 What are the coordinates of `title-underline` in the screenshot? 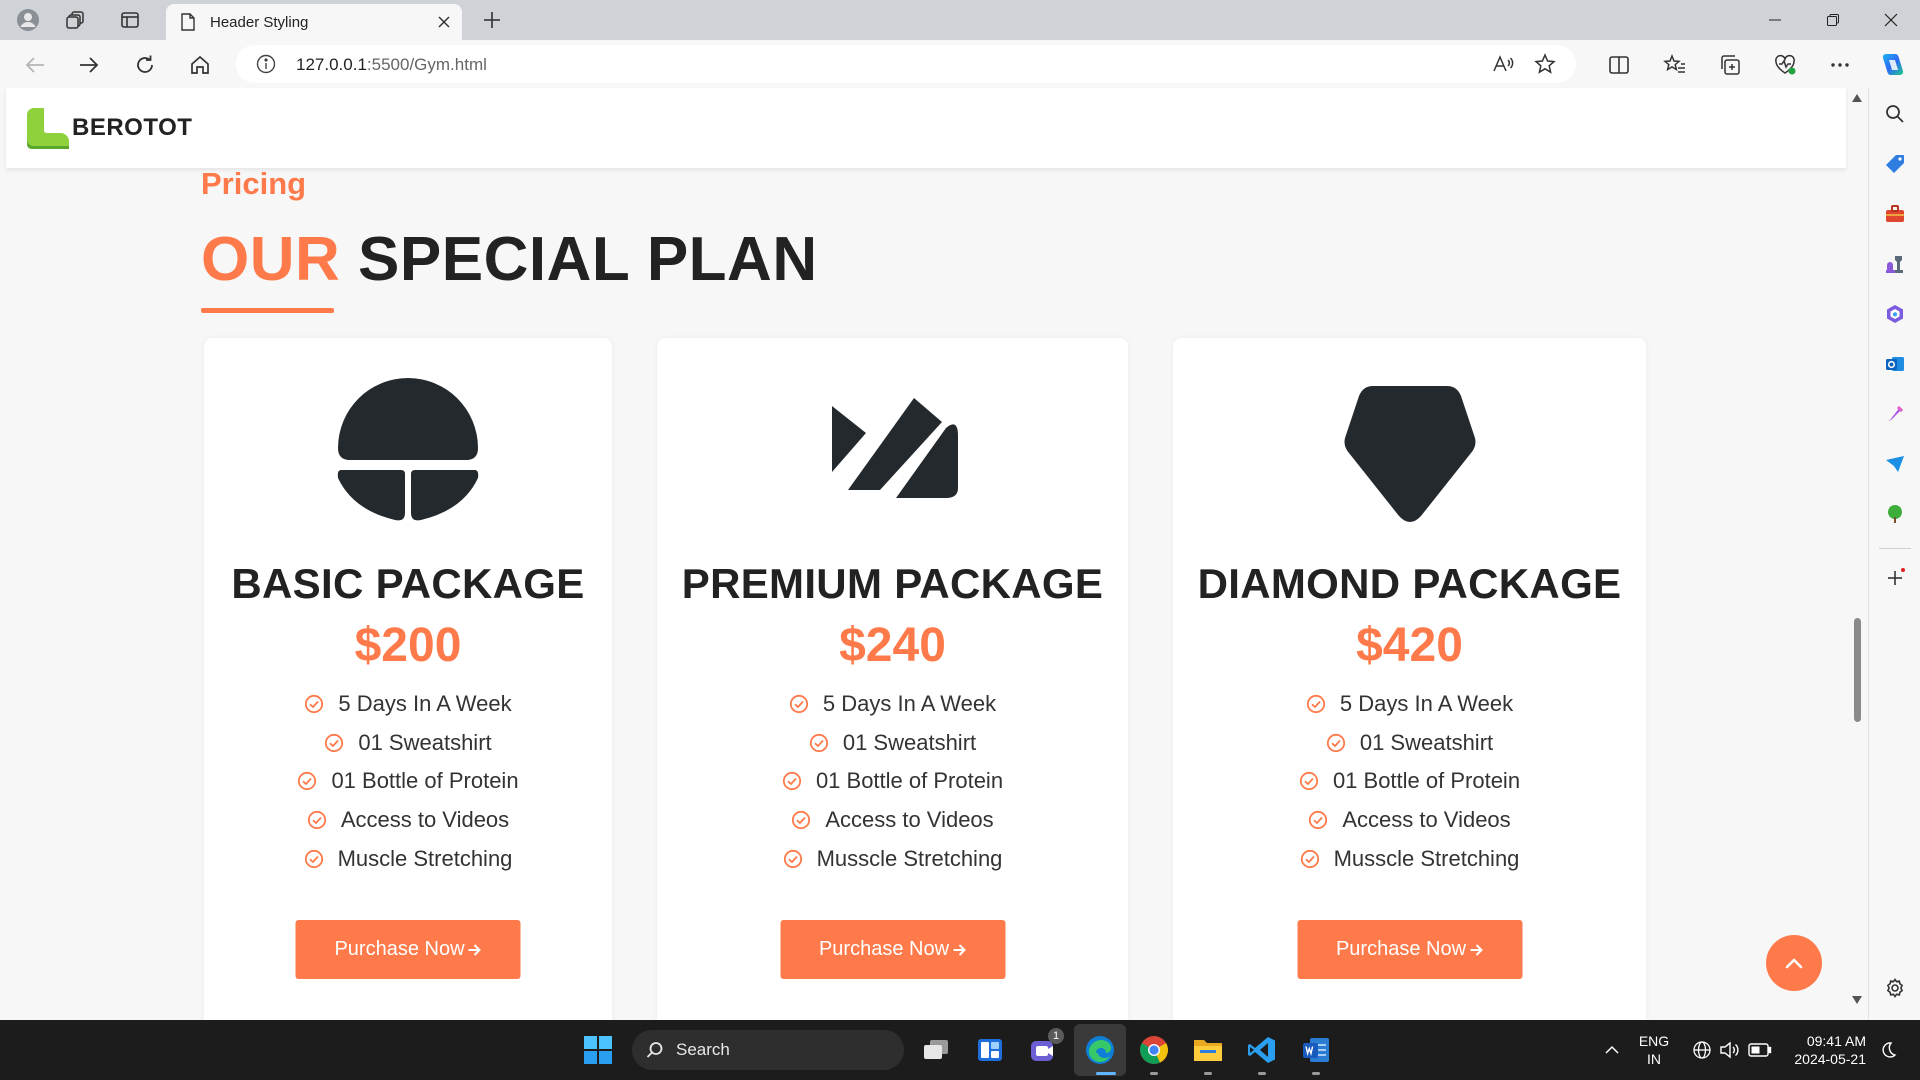 It's located at (267, 310).